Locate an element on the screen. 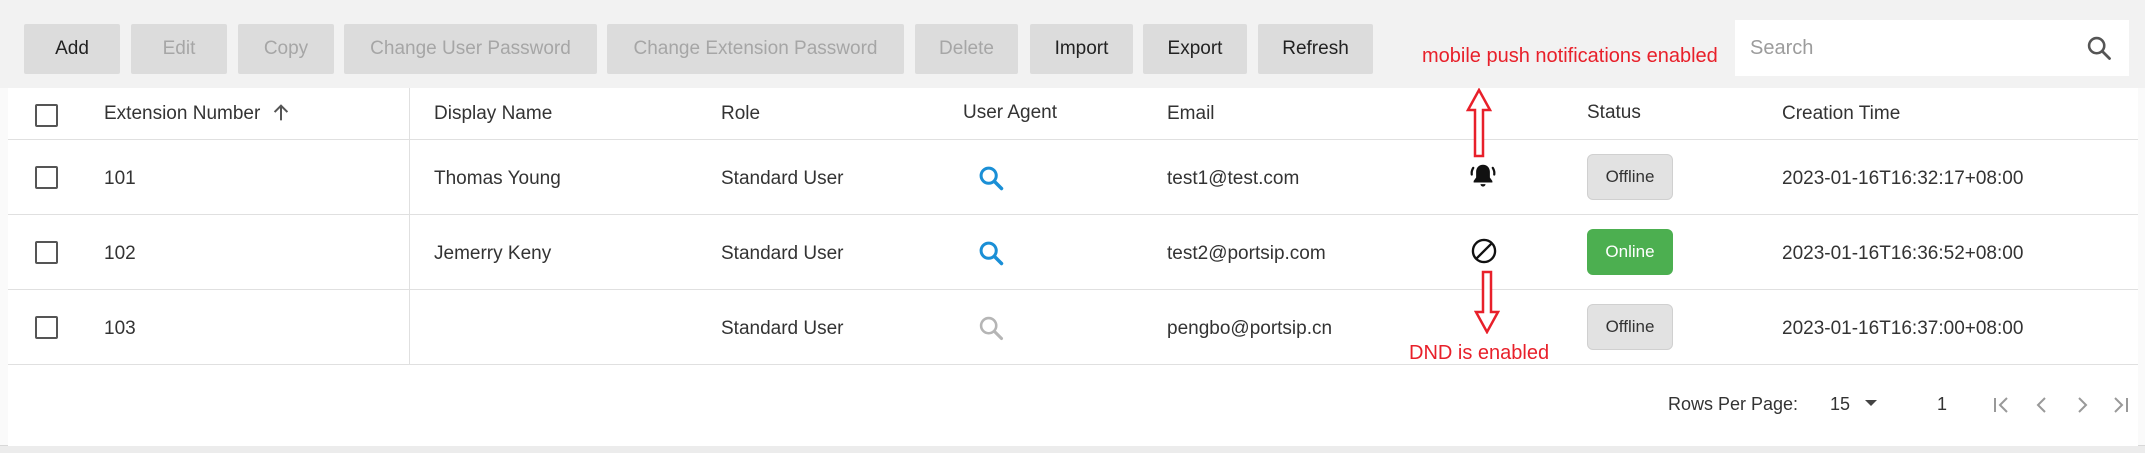  header-display-name: Display Name is located at coordinates (493, 114).